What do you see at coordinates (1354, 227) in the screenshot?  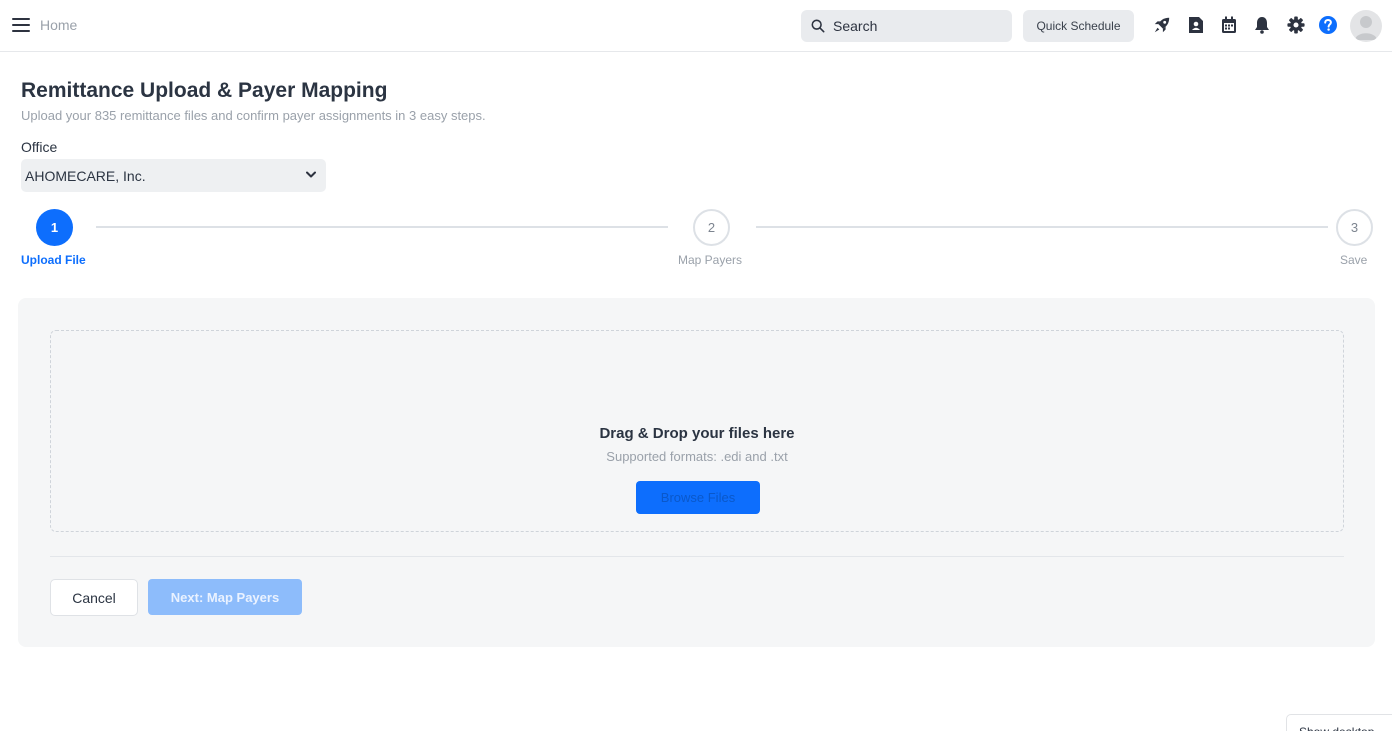 I see `step-3-indicator: 3` at bounding box center [1354, 227].